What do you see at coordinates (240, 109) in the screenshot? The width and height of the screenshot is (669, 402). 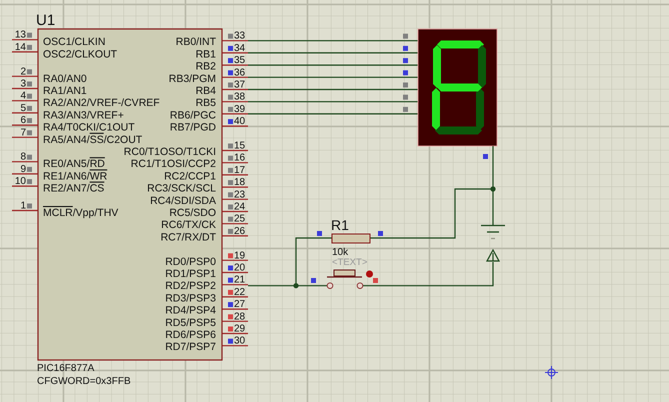 I see `pin-number: 39` at bounding box center [240, 109].